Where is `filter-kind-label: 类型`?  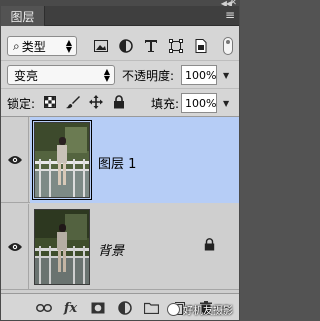
filter-kind-label: 类型 is located at coordinates (33, 46).